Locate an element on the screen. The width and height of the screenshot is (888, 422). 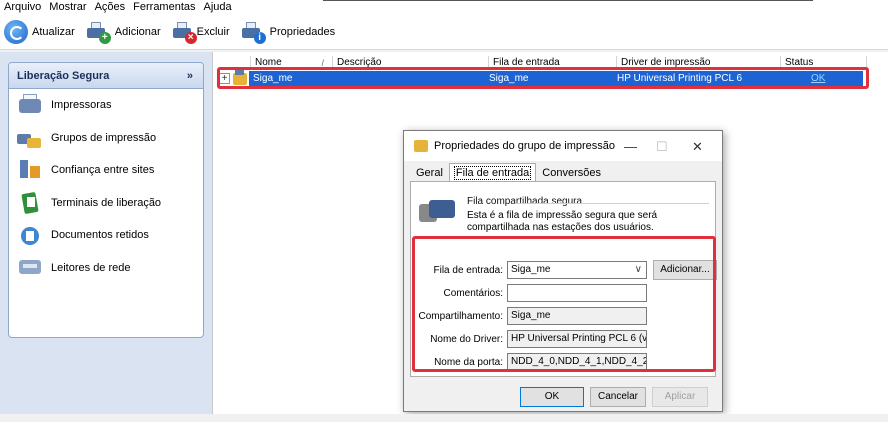
sidebar-item-grupos-de-impressao: Grupos de impressão is located at coordinates (106, 138).